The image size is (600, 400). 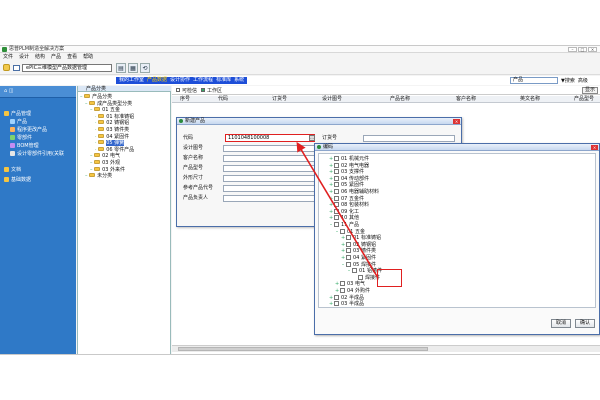 I want to click on link-standard-lib: 标准库, so click(x=223, y=80).